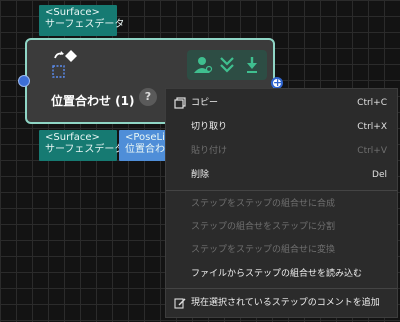 This screenshot has width=400, height=322. What do you see at coordinates (209, 151) in the screenshot?
I see `menu-item-label: 貼り付け` at bounding box center [209, 151].